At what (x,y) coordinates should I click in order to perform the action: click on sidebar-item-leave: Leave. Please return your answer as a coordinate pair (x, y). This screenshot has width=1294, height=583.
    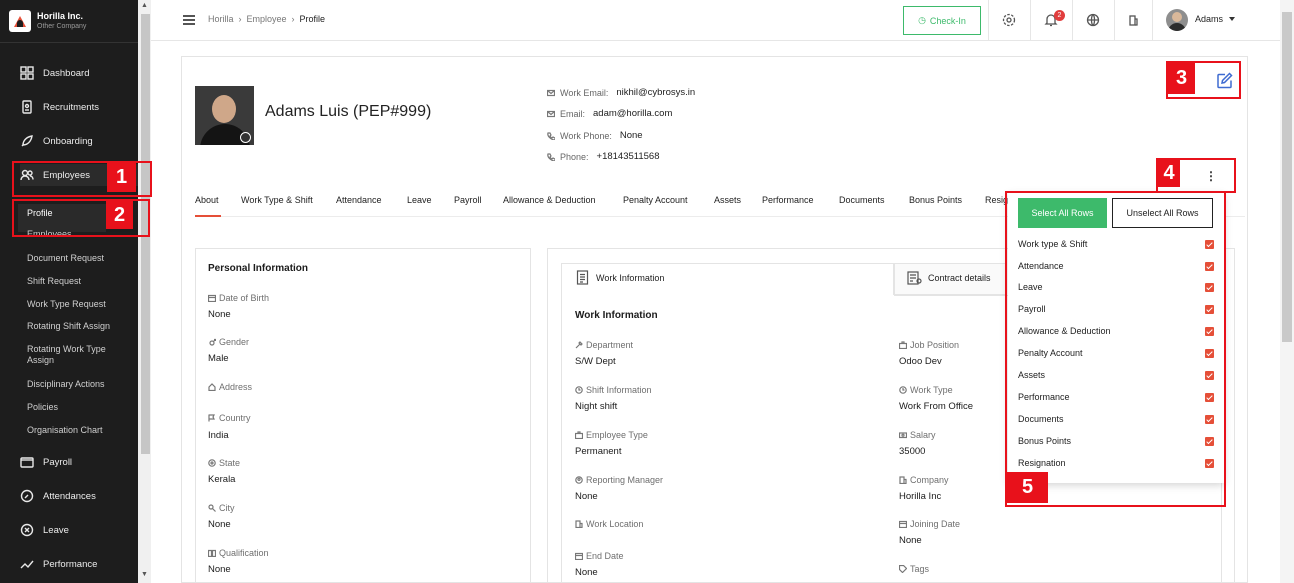
    Looking at the image, I should click on (79, 530).